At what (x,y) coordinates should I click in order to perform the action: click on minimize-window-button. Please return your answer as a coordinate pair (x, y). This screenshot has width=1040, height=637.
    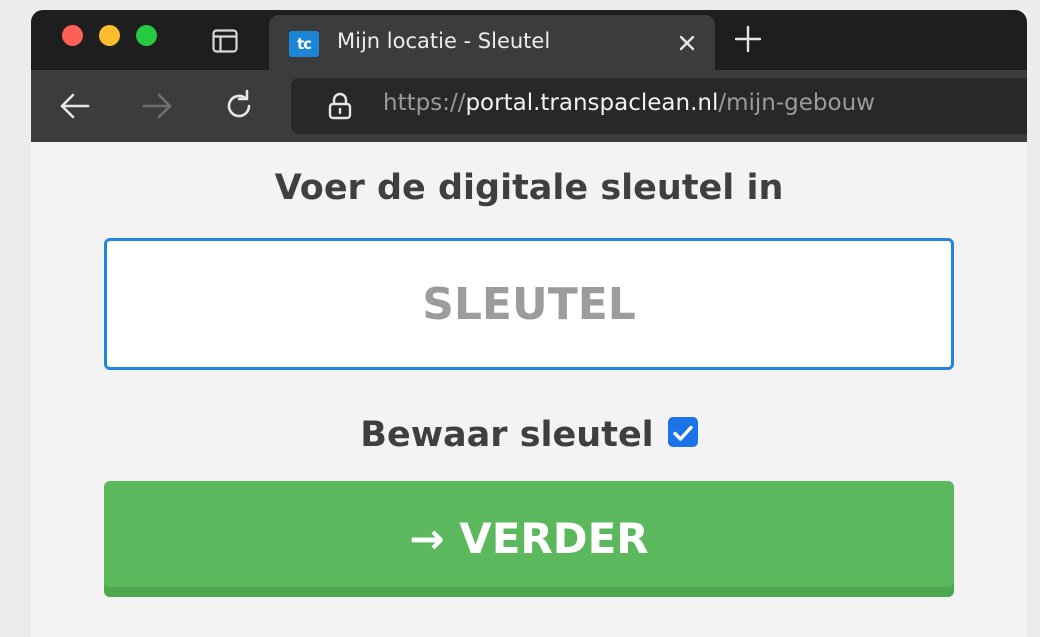
    Looking at the image, I should click on (109, 35).